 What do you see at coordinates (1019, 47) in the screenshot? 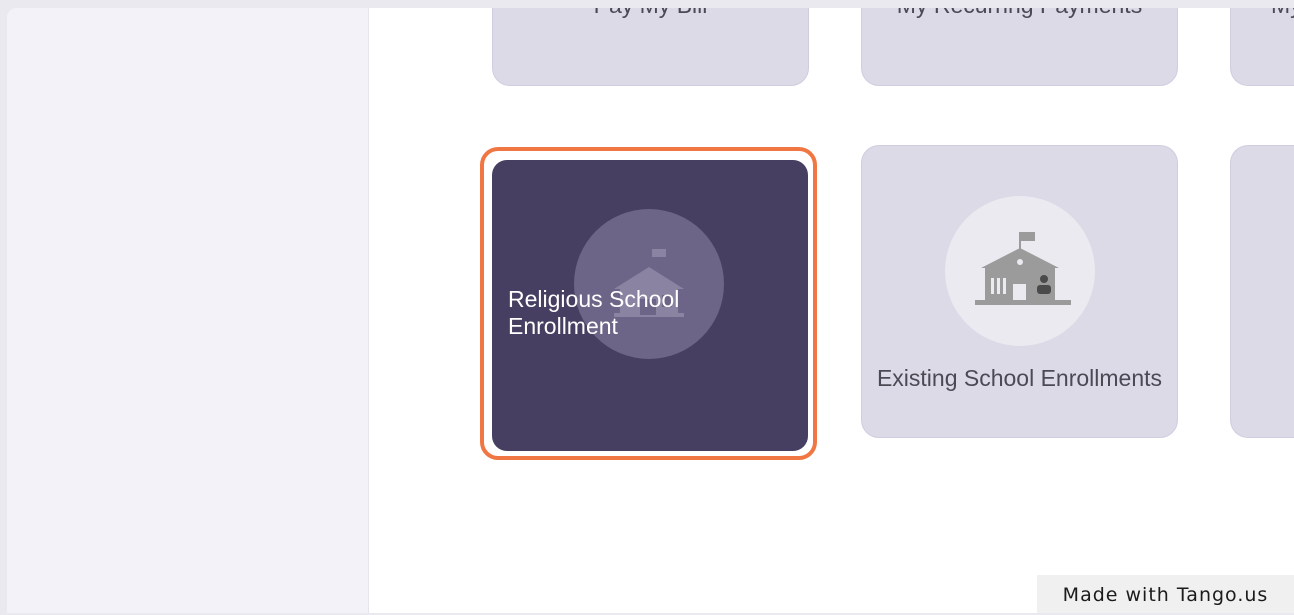
I see `tile-my-recurring-payments: My Recurring Payments` at bounding box center [1019, 47].